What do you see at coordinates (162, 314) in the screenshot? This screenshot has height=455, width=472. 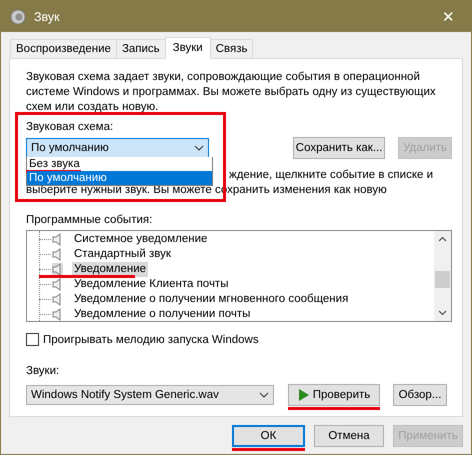 I see `event-item: Уведомление о получении почты` at bounding box center [162, 314].